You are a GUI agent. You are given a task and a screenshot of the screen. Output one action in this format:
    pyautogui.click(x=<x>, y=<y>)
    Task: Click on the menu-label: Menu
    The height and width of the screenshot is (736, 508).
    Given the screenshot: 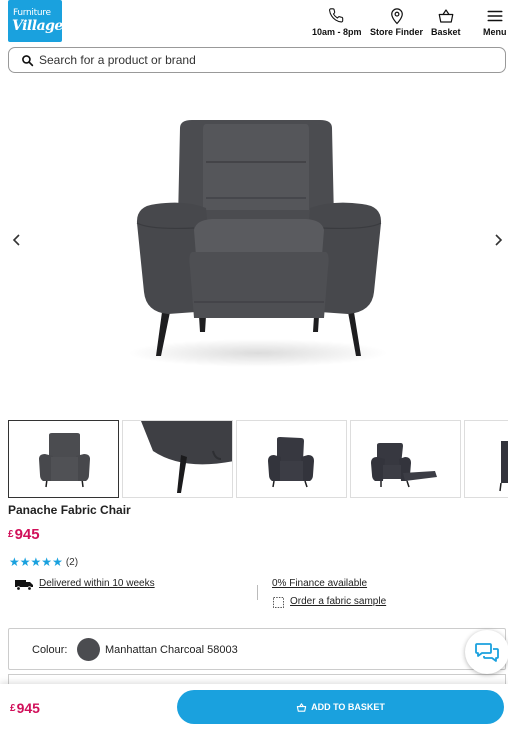 What is the action you would take?
    pyautogui.click(x=495, y=32)
    